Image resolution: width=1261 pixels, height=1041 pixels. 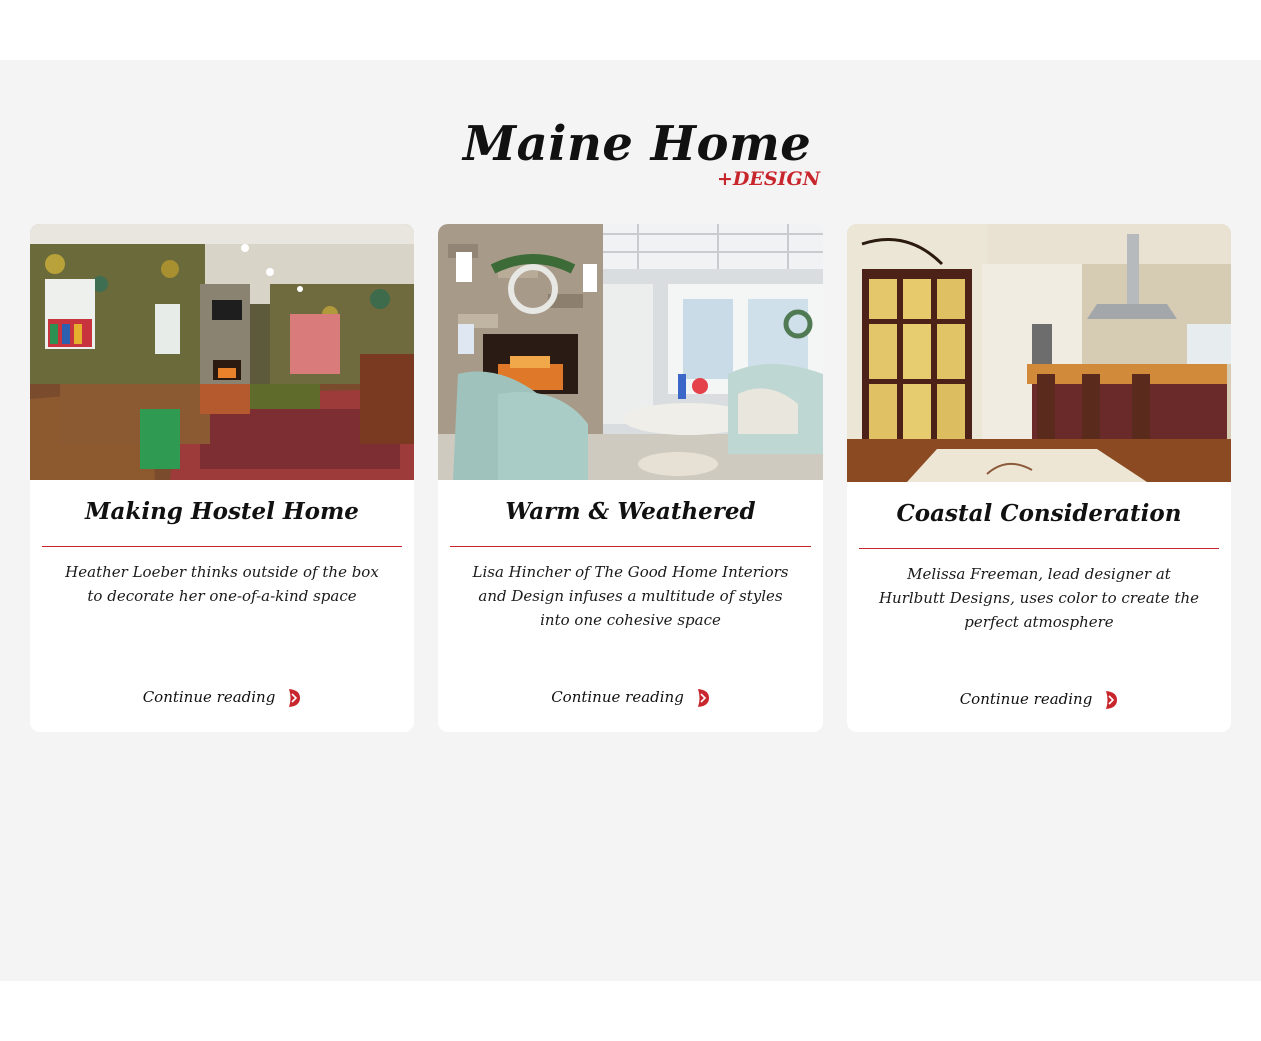 I want to click on brand-name: Maine Home, so click(x=637, y=144).